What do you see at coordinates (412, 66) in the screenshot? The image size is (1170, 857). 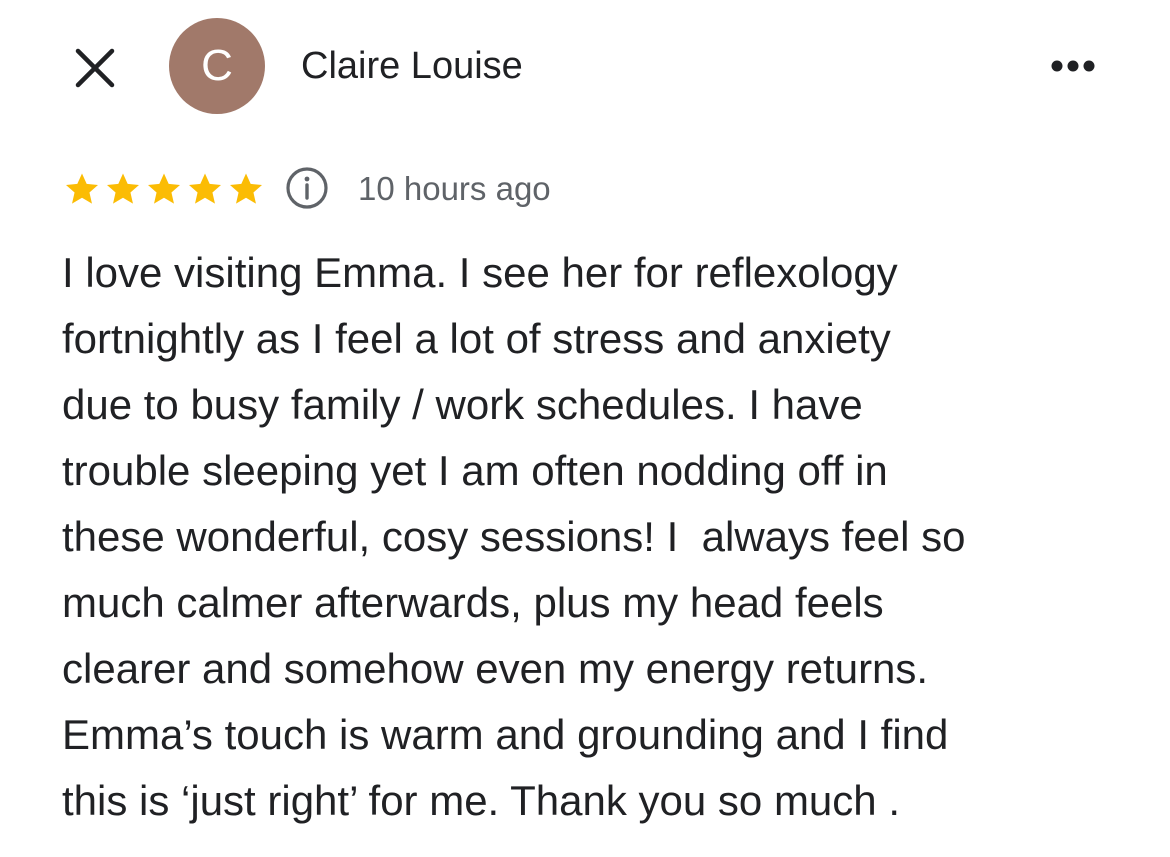 I see `reviewer-name: Claire Louise` at bounding box center [412, 66].